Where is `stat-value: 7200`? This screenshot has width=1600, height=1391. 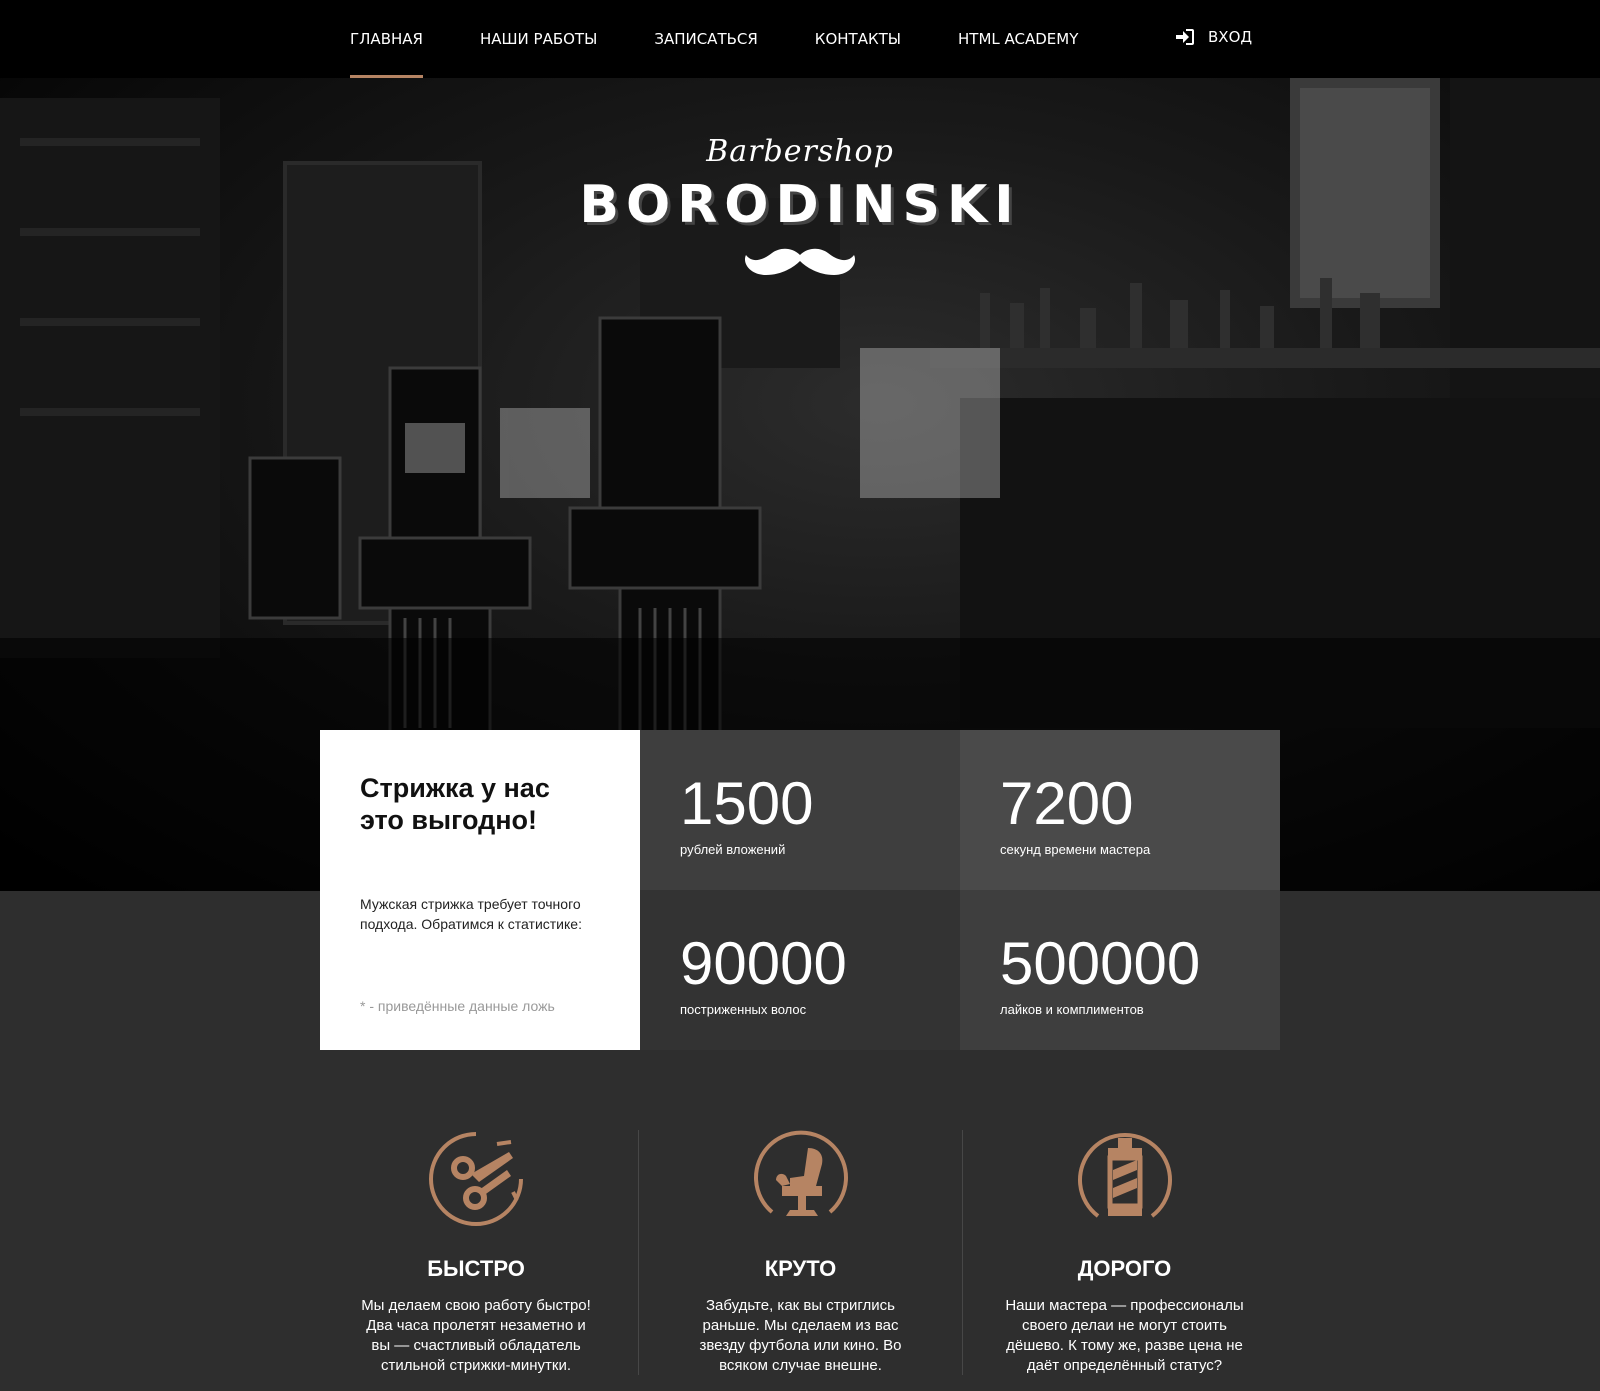 stat-value: 7200 is located at coordinates (1067, 803).